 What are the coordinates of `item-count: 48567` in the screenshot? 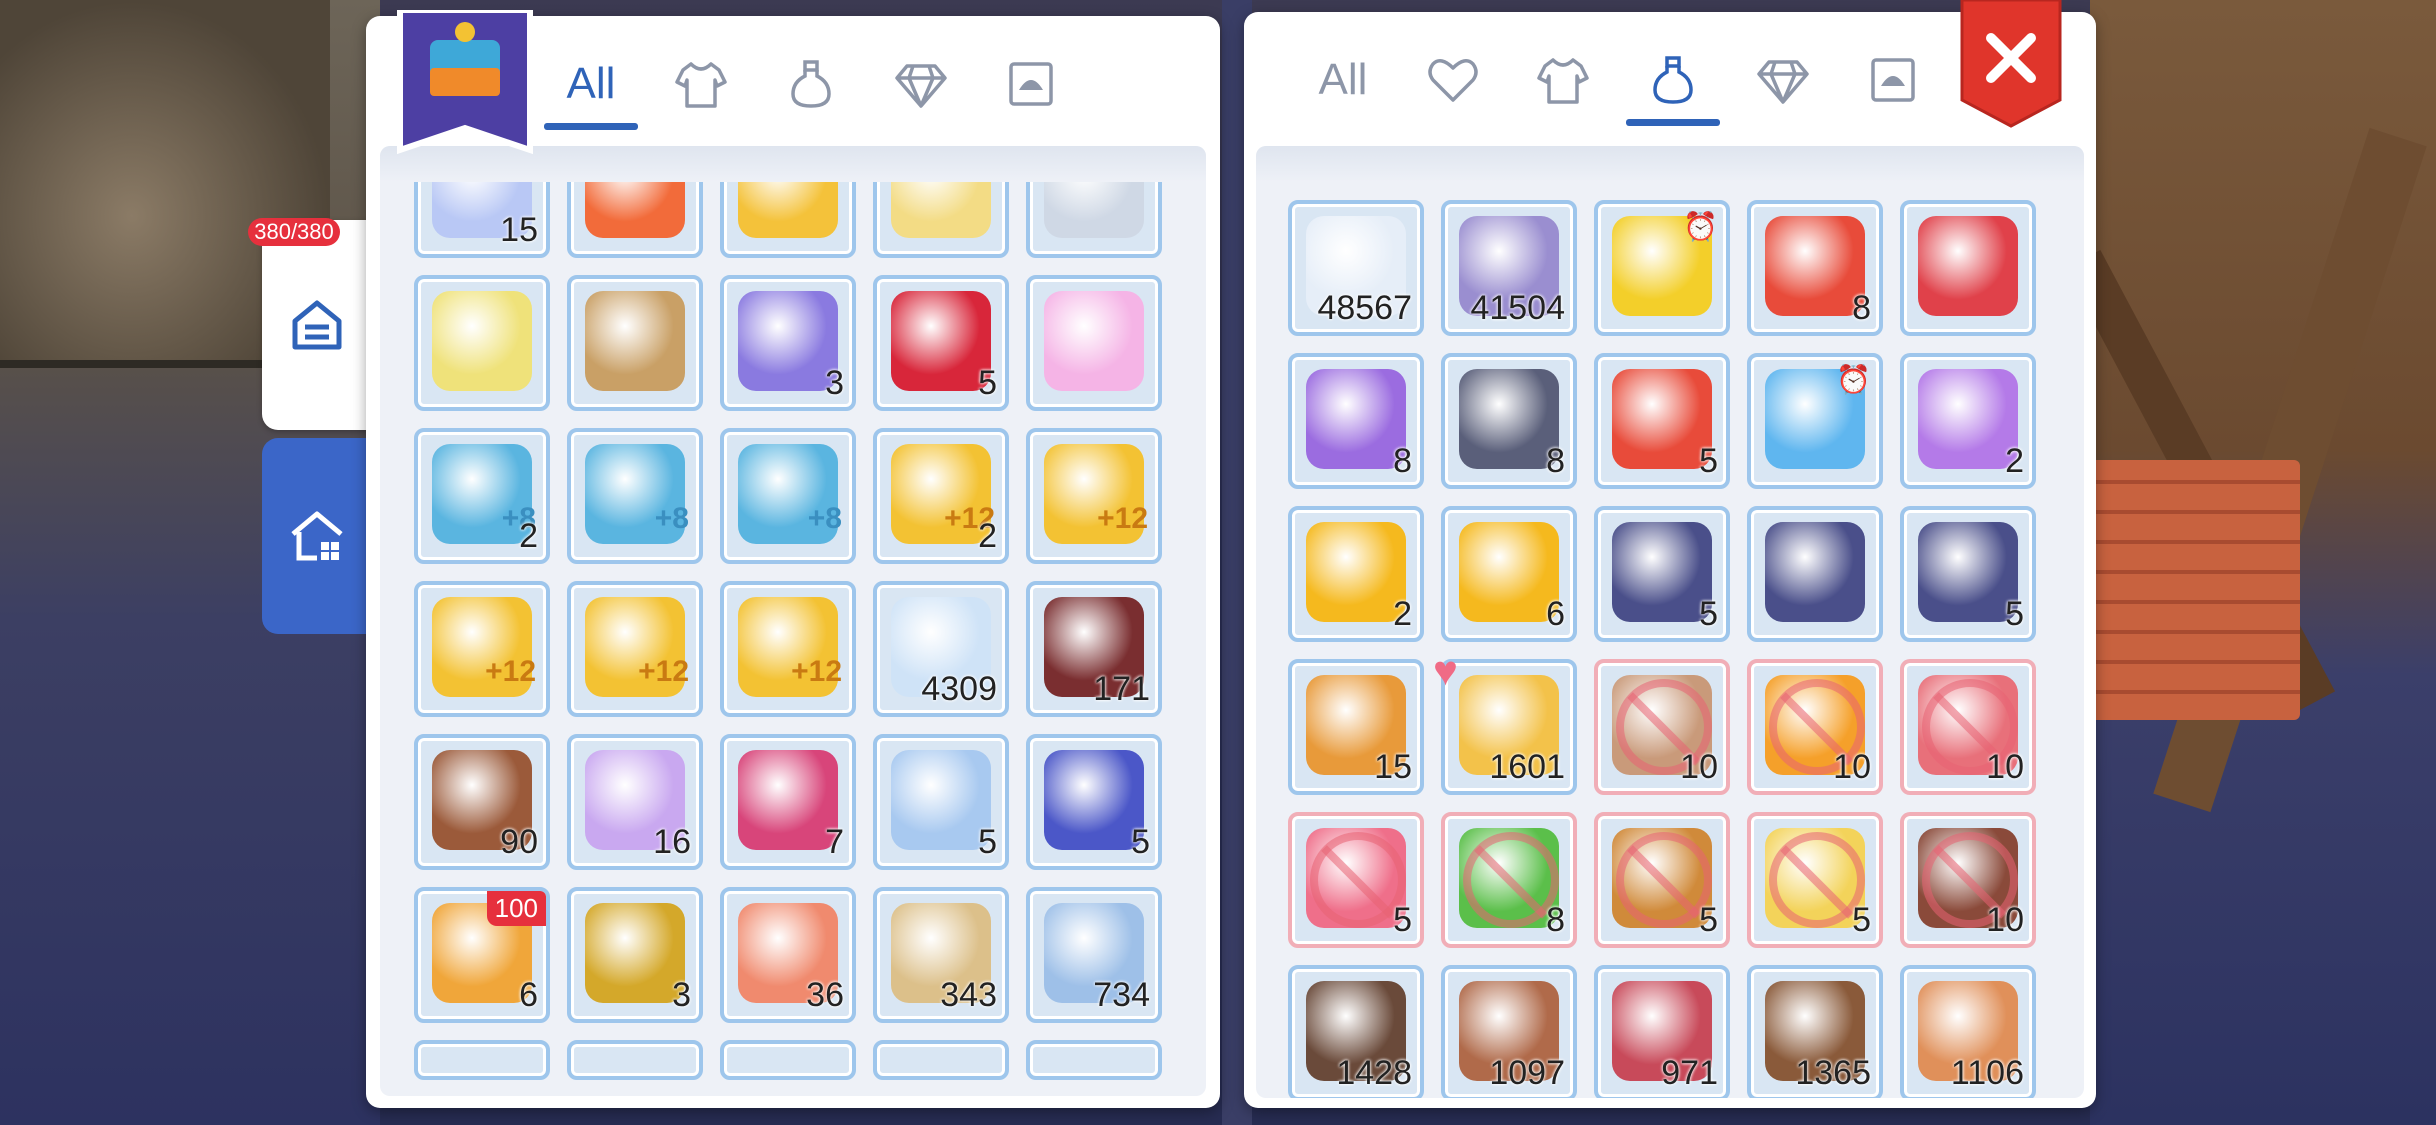 It's located at (1364, 308).